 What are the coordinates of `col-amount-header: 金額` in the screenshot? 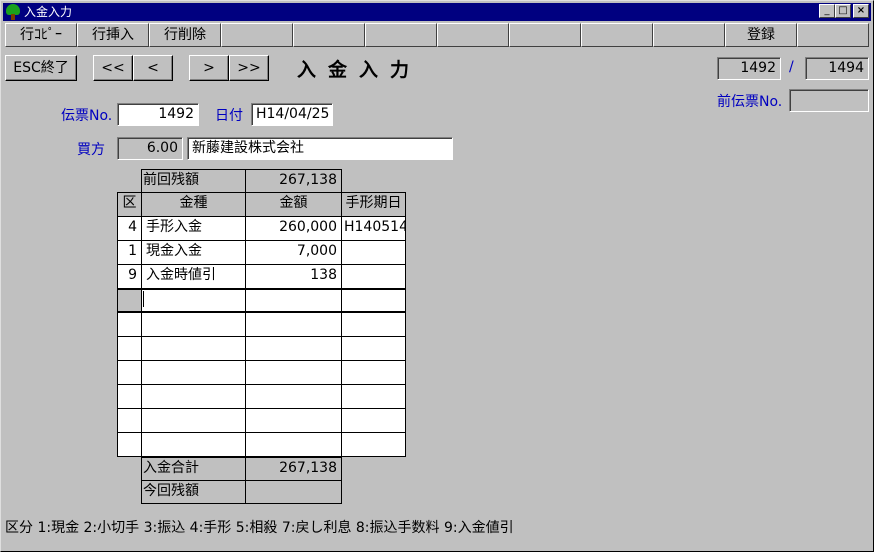 It's located at (293, 204).